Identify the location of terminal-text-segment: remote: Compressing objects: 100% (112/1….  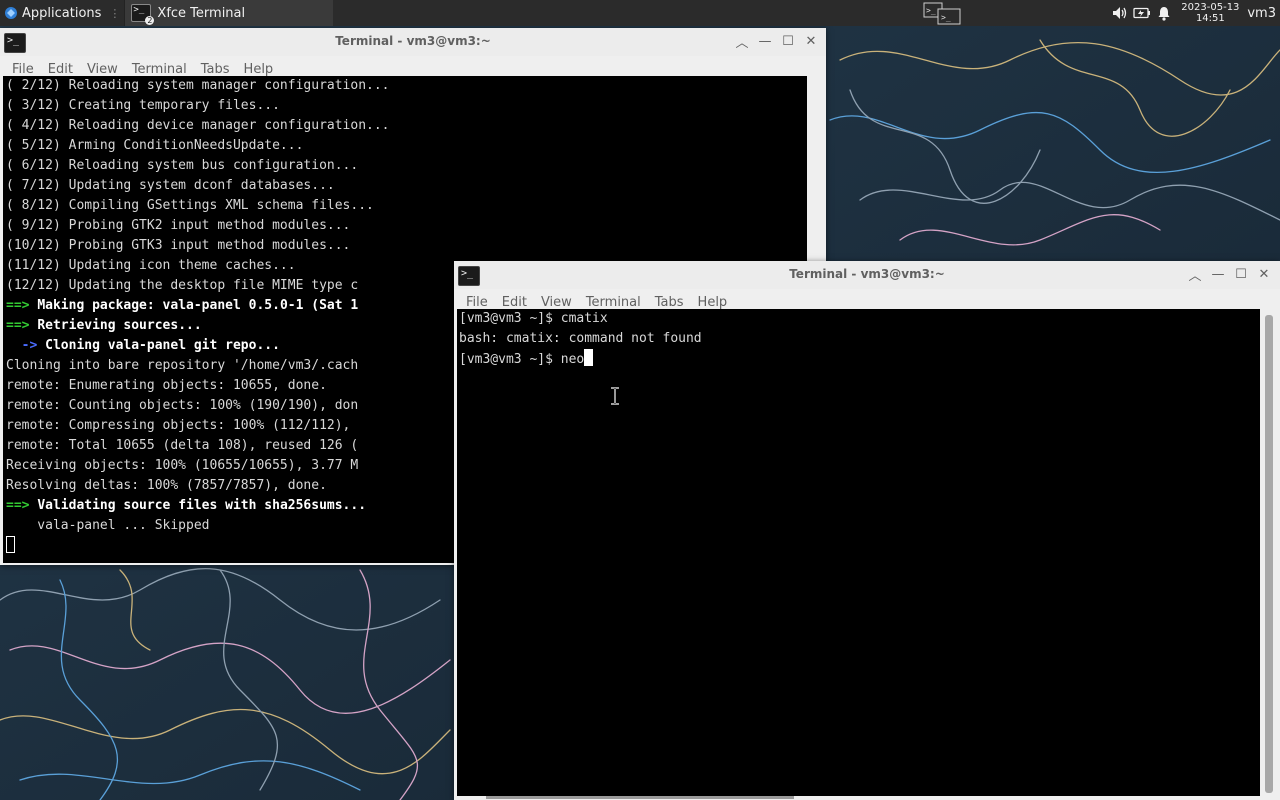
(182, 425).